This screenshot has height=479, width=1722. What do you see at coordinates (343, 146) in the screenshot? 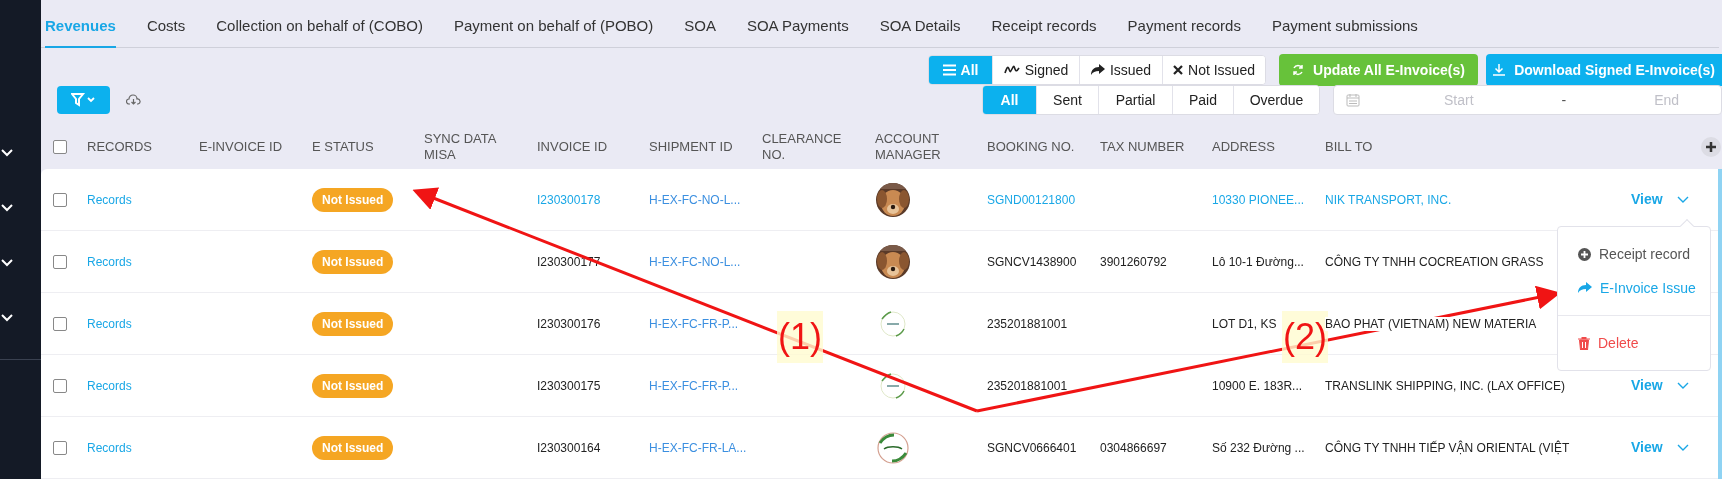
I see `column-header: E STATUS` at bounding box center [343, 146].